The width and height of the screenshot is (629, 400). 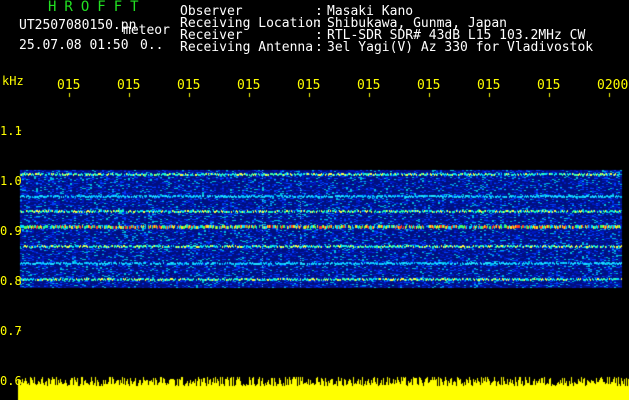 What do you see at coordinates (319, 47) in the screenshot?
I see `antenna-colon: :` at bounding box center [319, 47].